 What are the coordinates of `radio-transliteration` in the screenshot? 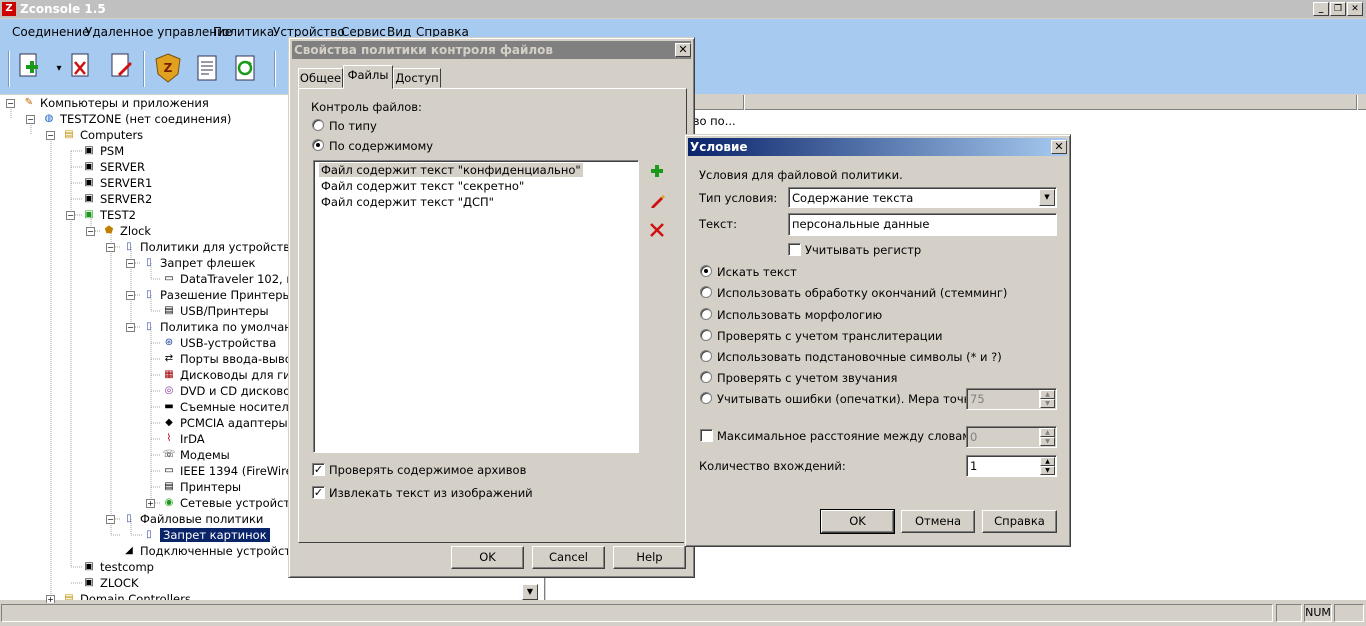 It's located at (706, 335).